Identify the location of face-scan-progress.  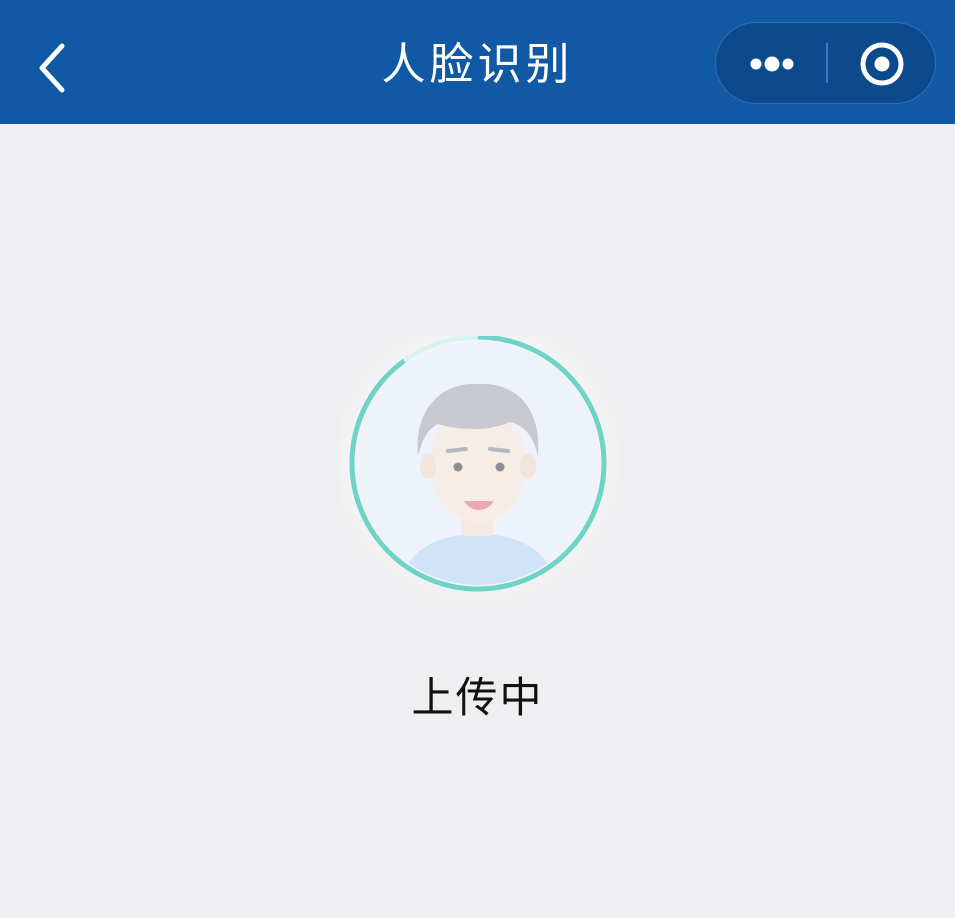
(478, 466).